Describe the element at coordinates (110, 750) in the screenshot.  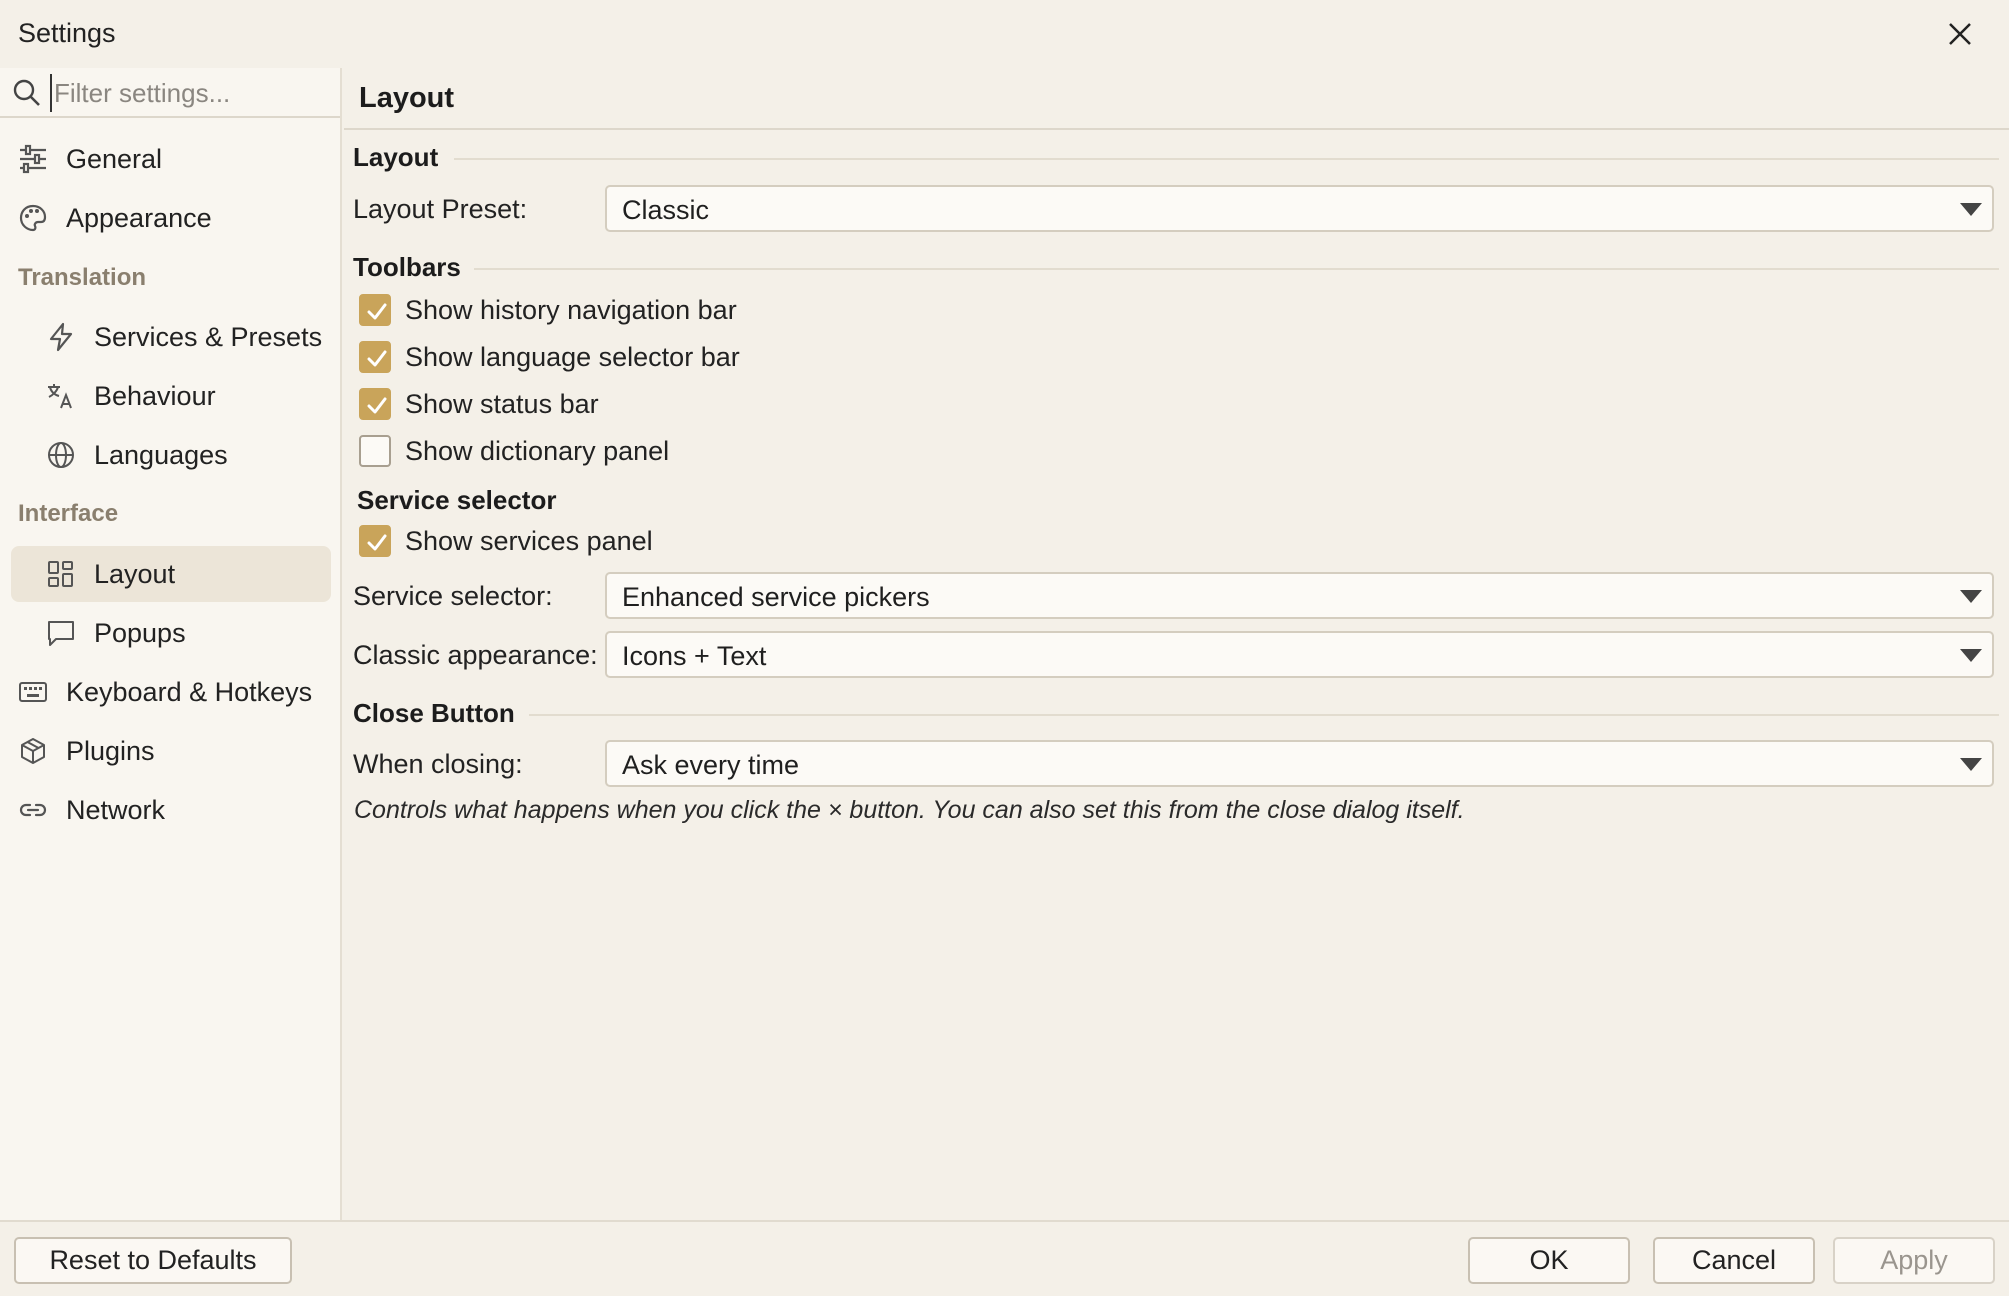
I see `sidebar-item-label: Plugins` at that location.